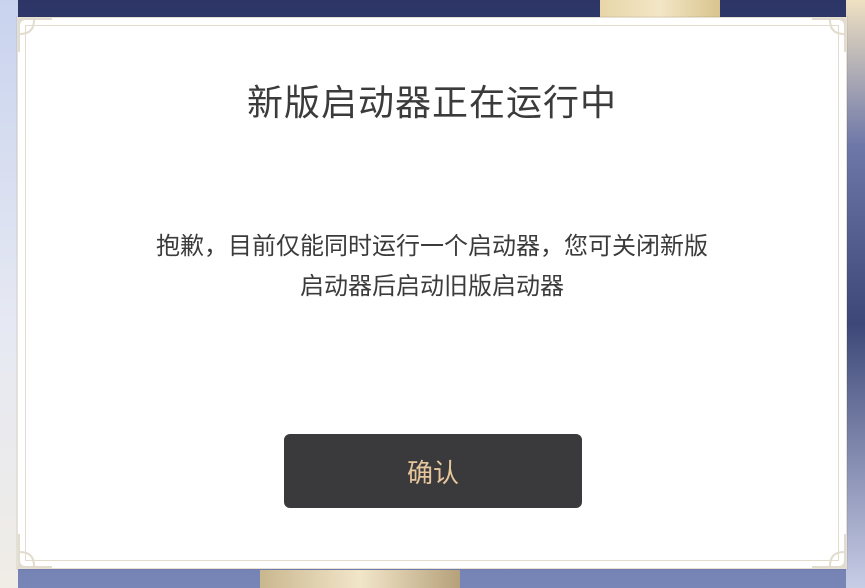  Describe the element at coordinates (432, 266) in the screenshot. I see `dialog-message: 抱歉，目前仅能同时运行一个启动器，您可关闭新版 启动器后启动旧版启动器` at that location.